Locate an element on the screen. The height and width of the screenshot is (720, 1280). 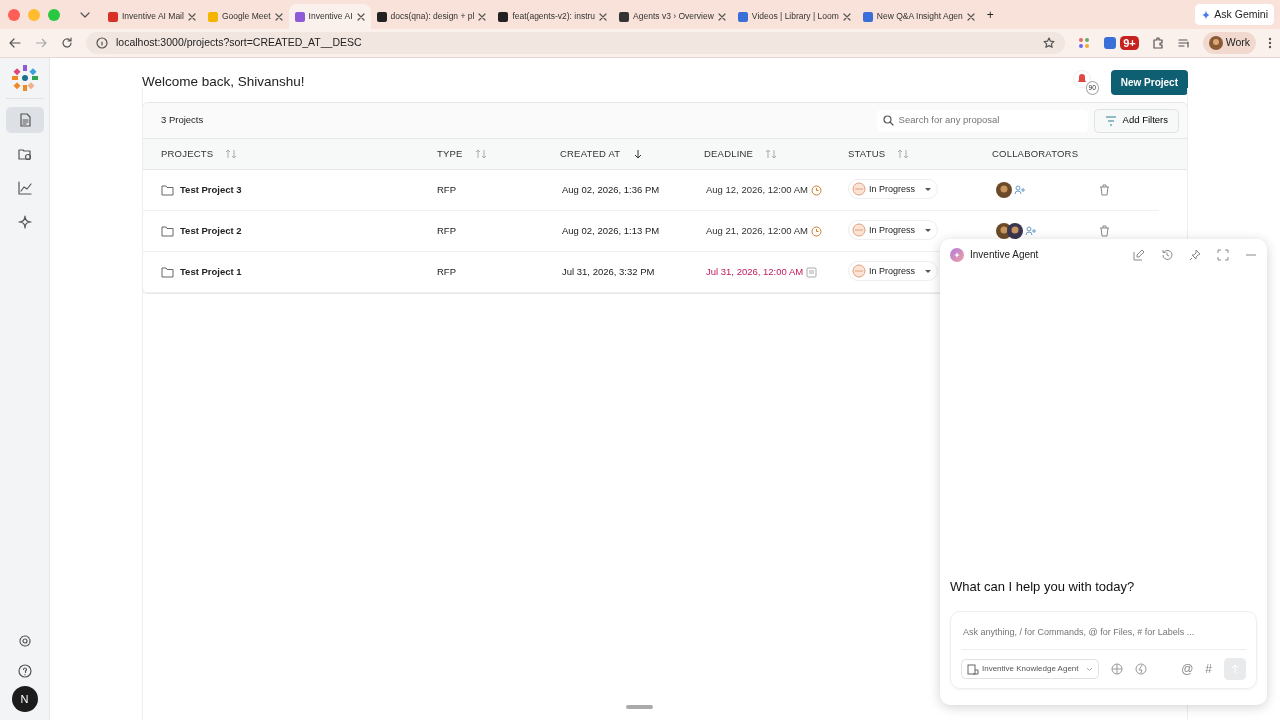
tab-title: docs(qna): design + pl is located at coordinates (432, 16).